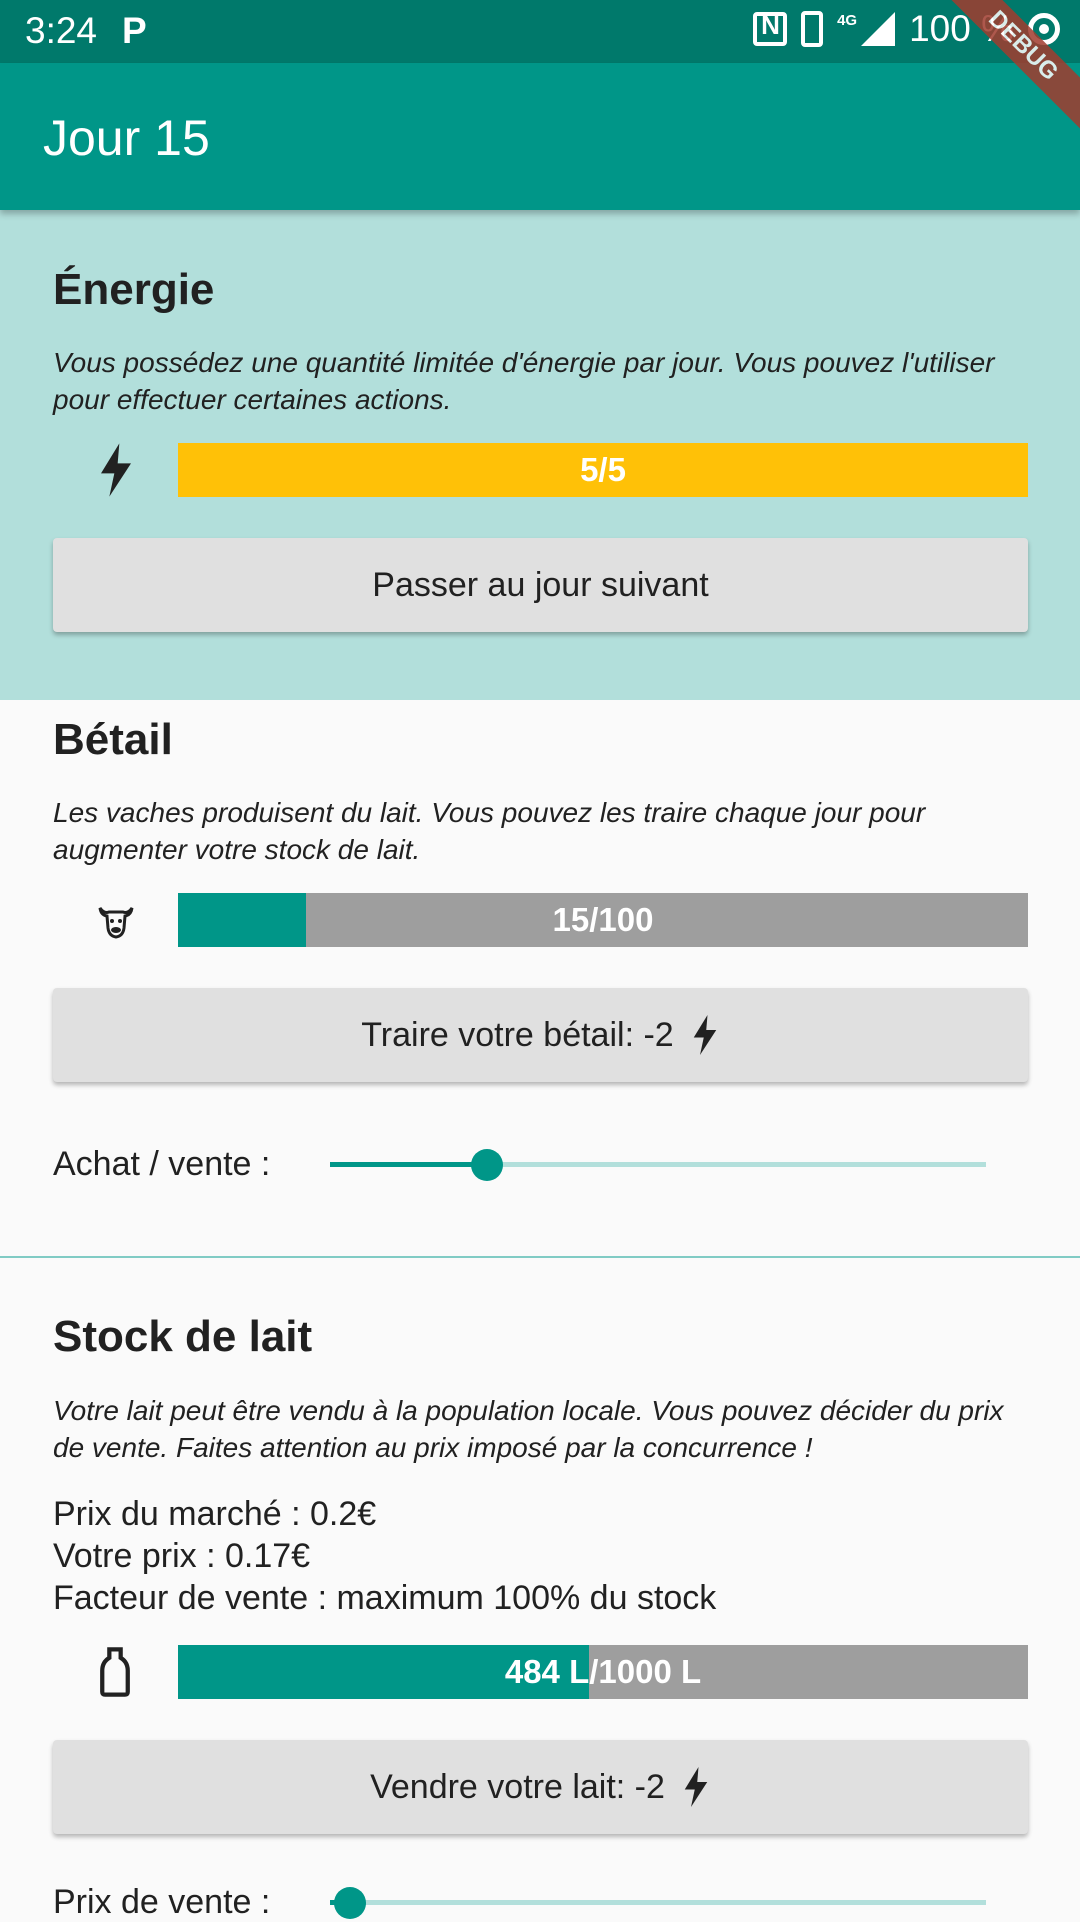 The width and height of the screenshot is (1080, 1922). I want to click on sale-price-label: Prix de vente :, so click(162, 1902).